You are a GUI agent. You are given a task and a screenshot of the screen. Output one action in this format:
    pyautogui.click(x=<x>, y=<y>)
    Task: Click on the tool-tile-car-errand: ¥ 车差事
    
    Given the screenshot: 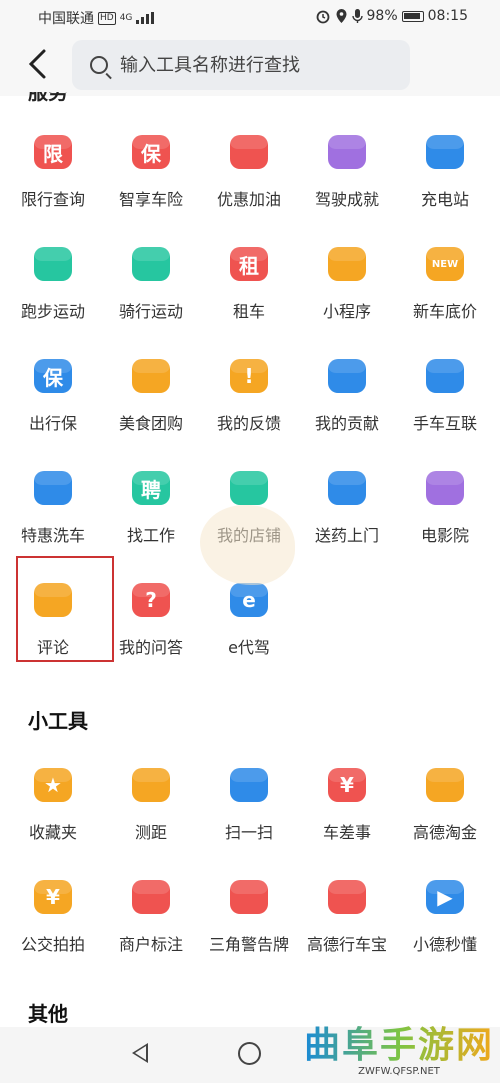 What is the action you would take?
    pyautogui.click(x=347, y=789)
    